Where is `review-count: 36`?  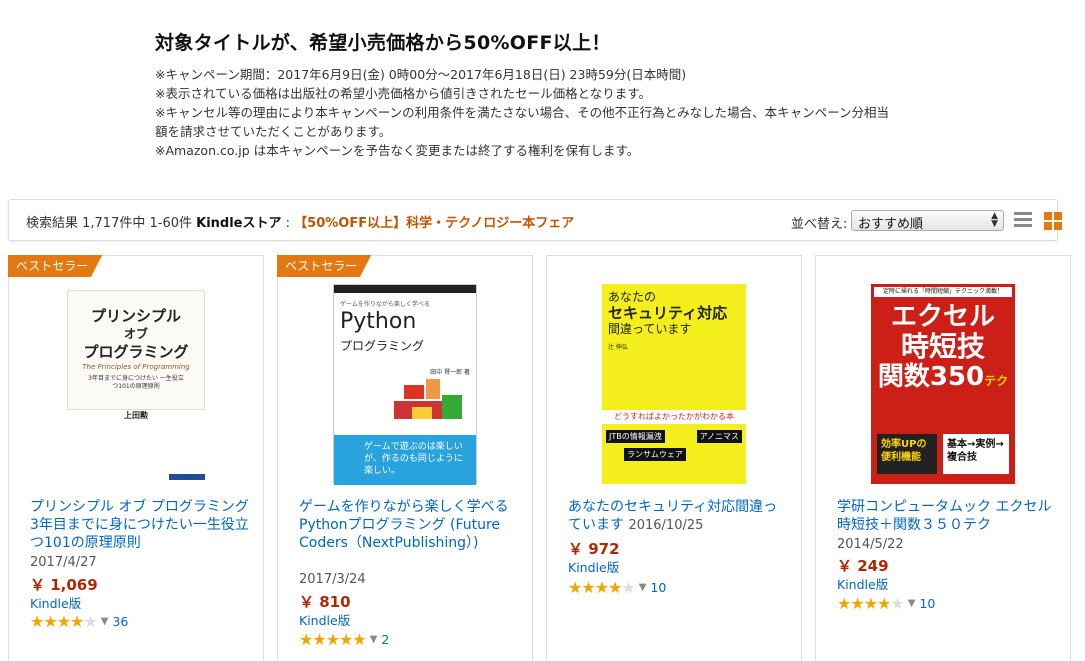
review-count: 36 is located at coordinates (120, 621).